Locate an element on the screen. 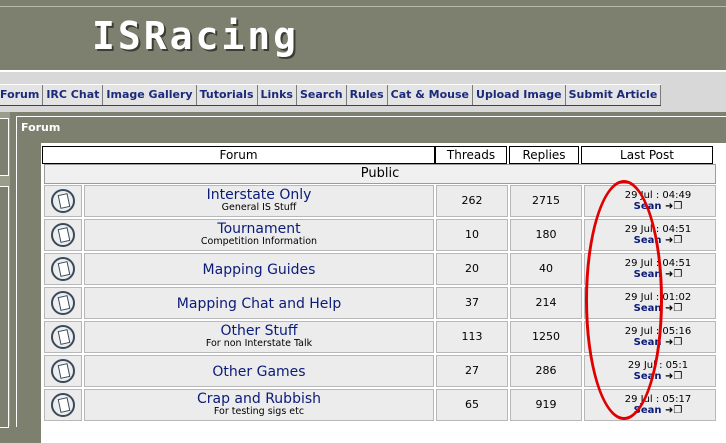  section-header: Public is located at coordinates (380, 174).